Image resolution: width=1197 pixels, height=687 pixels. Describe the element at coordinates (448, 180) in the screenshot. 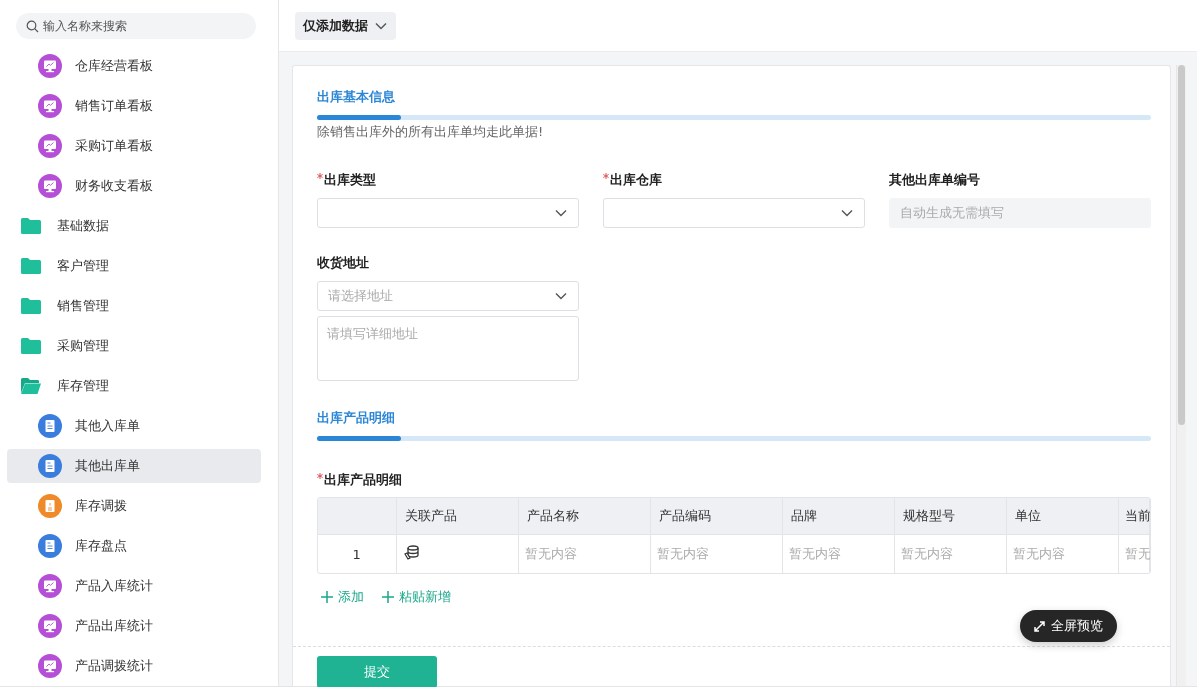

I see `field-label: 出库类型` at that location.